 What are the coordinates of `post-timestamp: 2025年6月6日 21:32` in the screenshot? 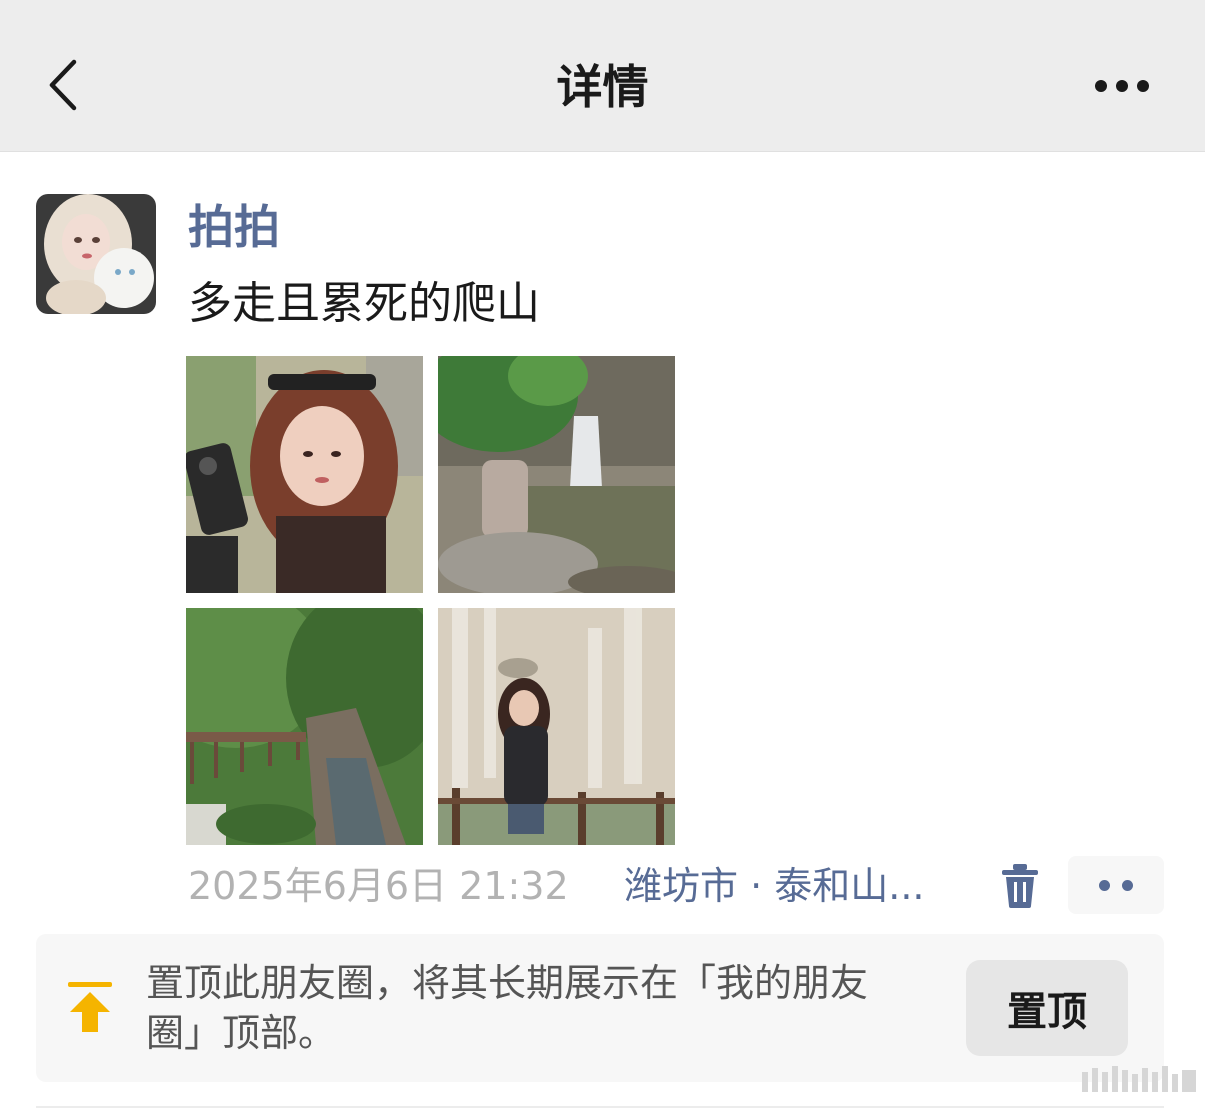 It's located at (378, 886).